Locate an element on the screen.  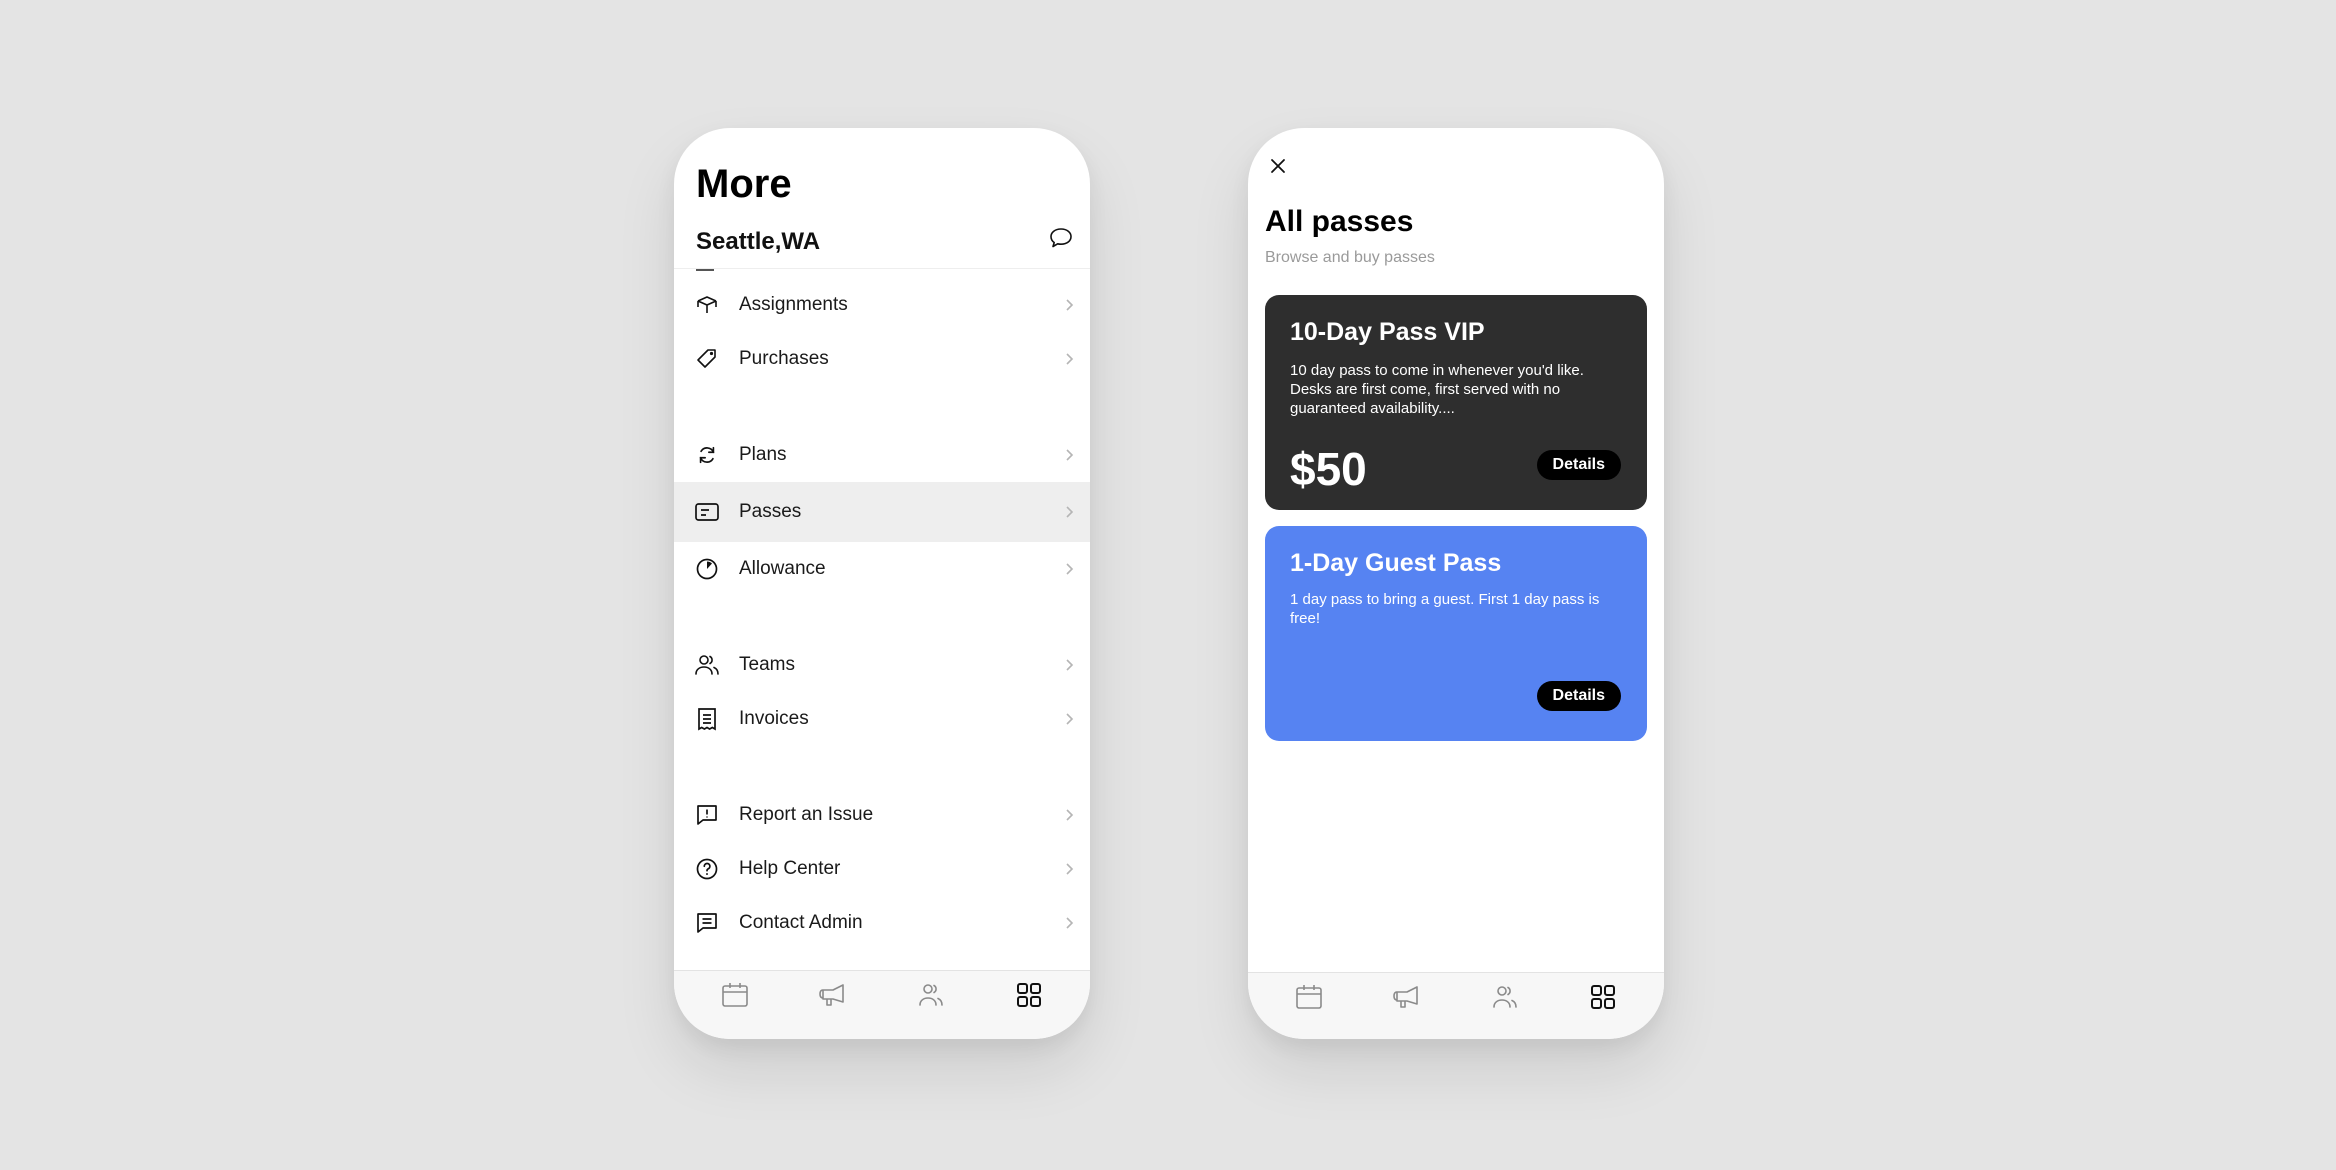
help-circle-icon is located at coordinates (707, 869).